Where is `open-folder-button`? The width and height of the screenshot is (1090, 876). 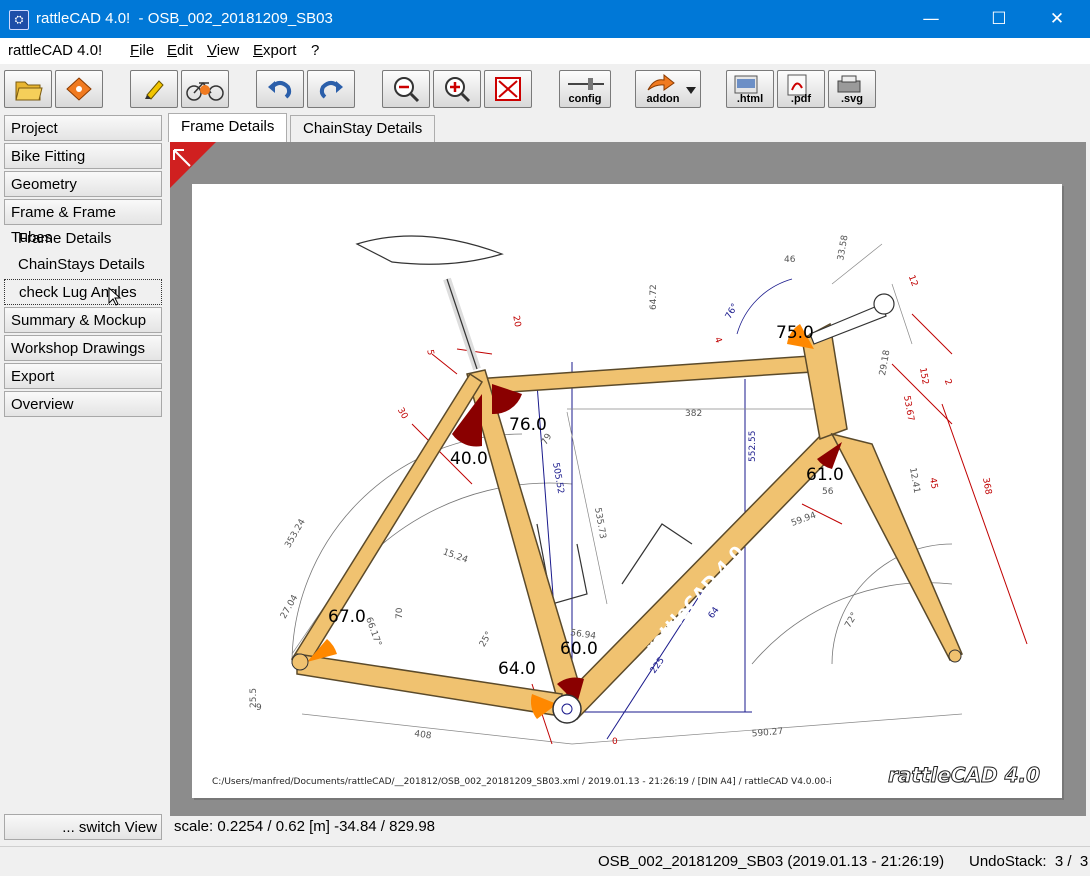 open-folder-button is located at coordinates (28, 89).